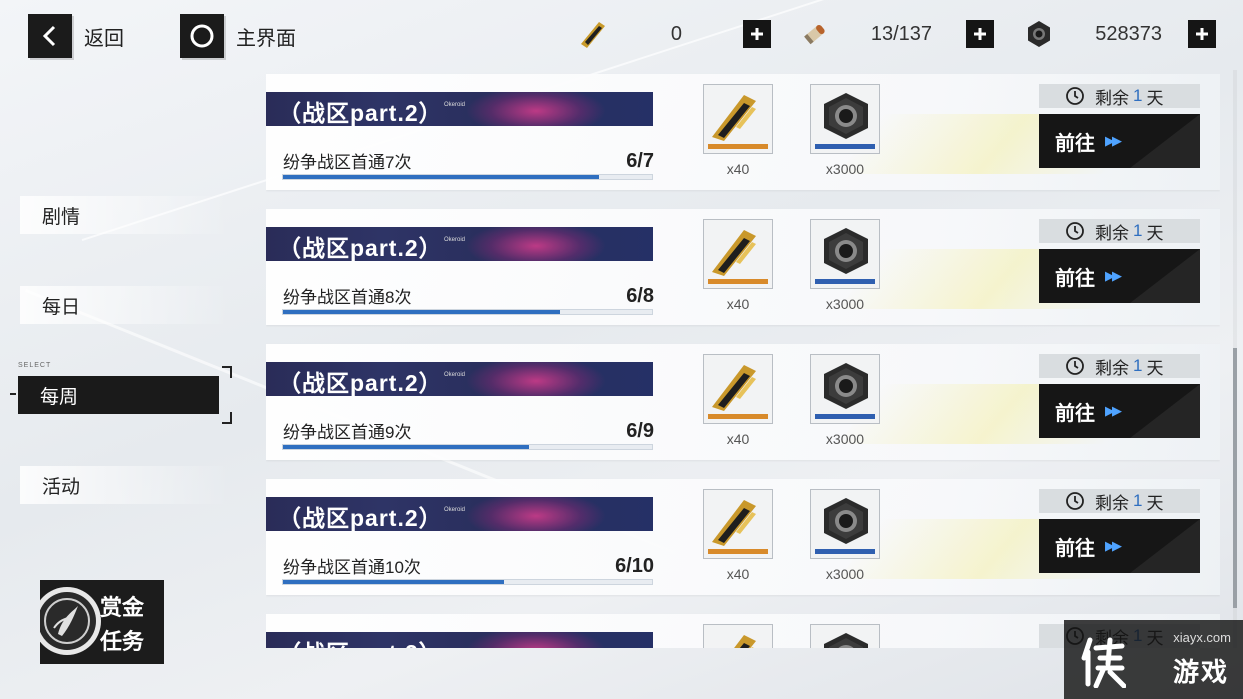  What do you see at coordinates (1235, 478) in the screenshot?
I see `scrollbar-thumb` at bounding box center [1235, 478].